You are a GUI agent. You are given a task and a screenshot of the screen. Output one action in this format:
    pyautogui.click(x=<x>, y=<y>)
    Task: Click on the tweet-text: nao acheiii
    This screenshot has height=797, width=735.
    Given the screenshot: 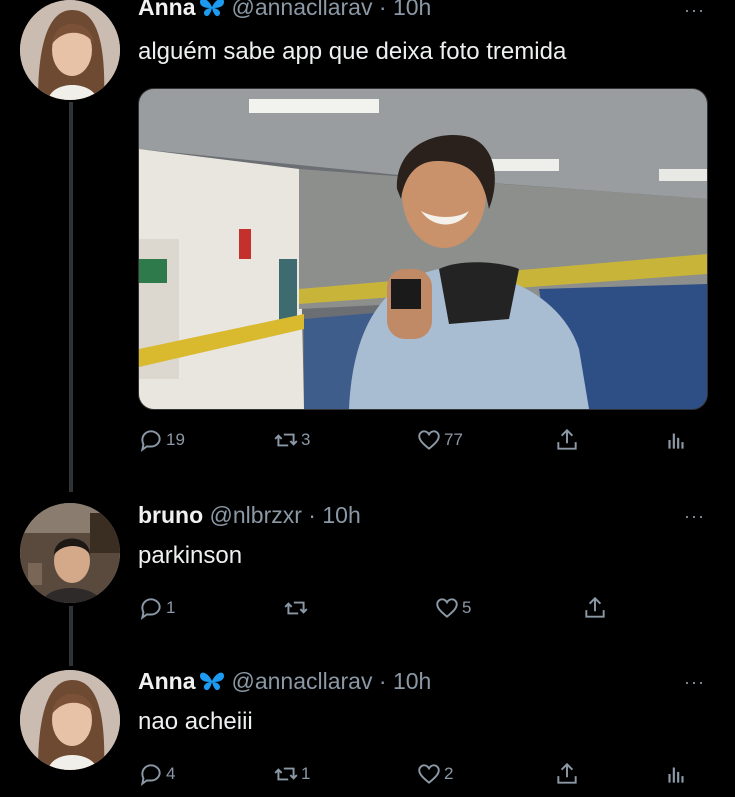 What is the action you would take?
    pyautogui.click(x=195, y=721)
    